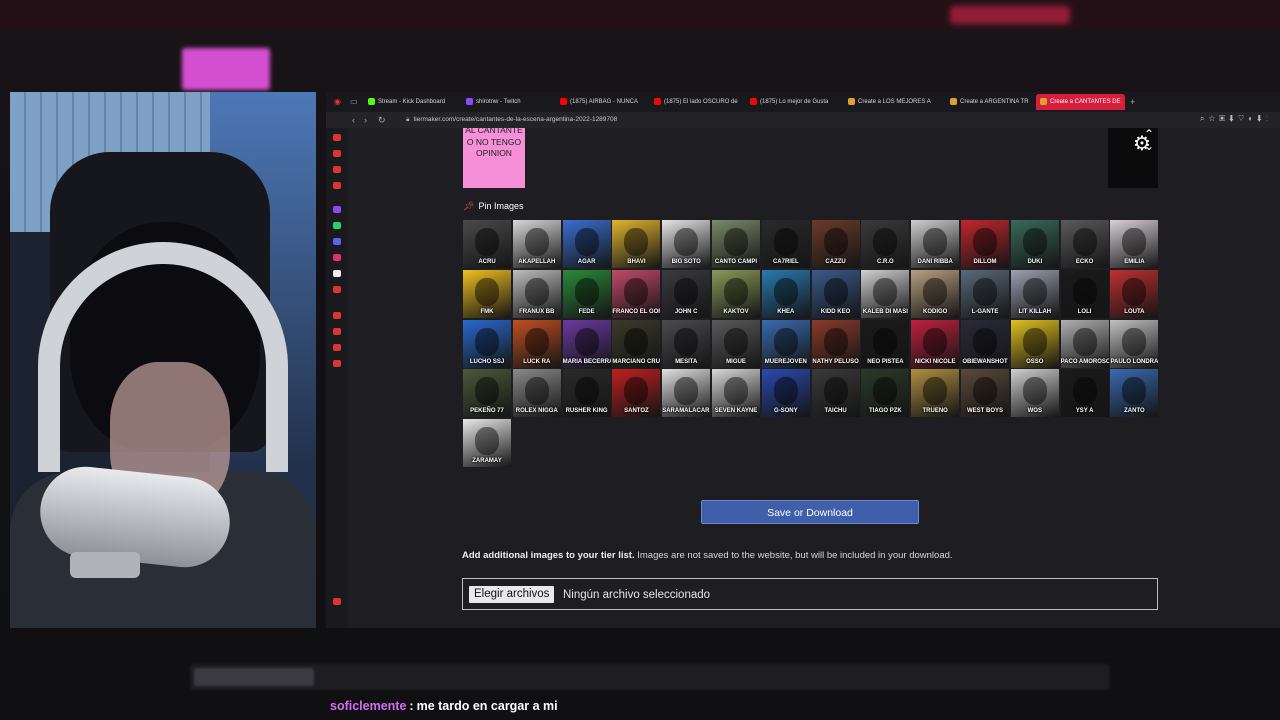  I want to click on tab-4: (1875) El lado OSCURO de, so click(696, 102).